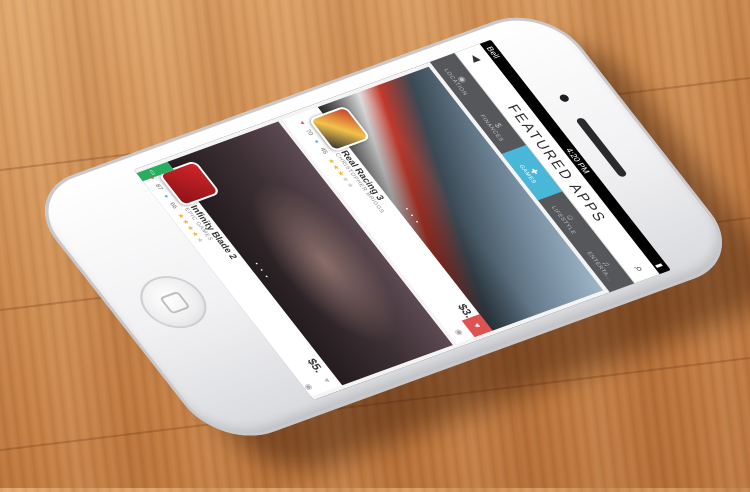  I want to click on home-button-square-icon, so click(175, 302).